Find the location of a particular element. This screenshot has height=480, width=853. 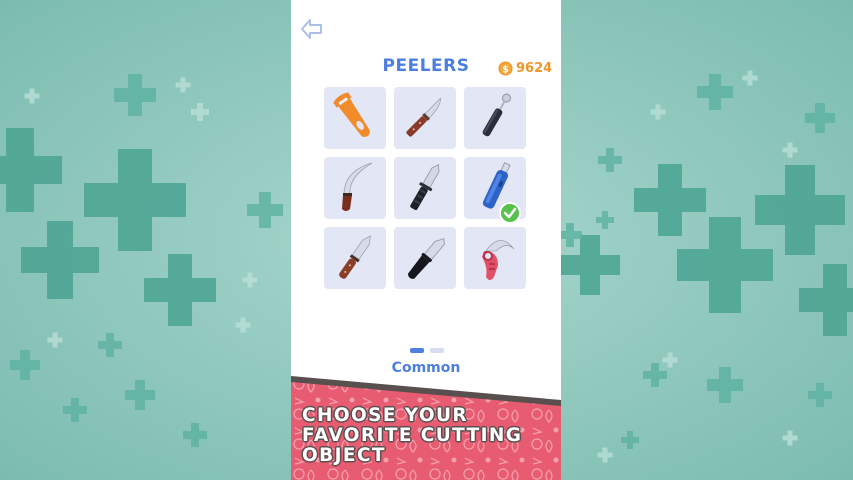

promo-text-line: FAVORITE CUTTING is located at coordinates (412, 435).